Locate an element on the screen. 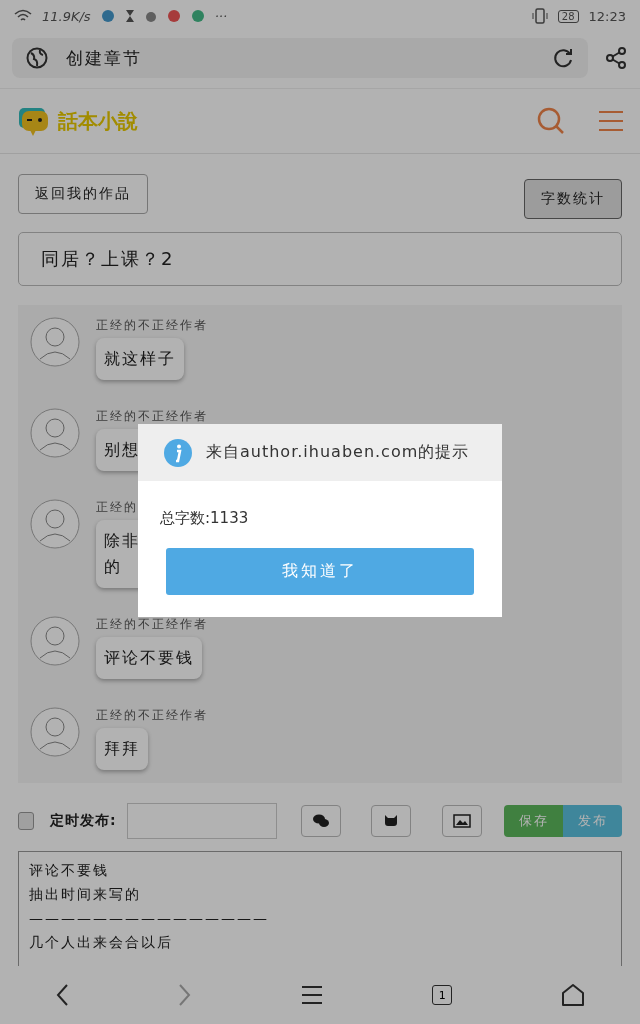  word-count-button: 字数统计 is located at coordinates (573, 199).